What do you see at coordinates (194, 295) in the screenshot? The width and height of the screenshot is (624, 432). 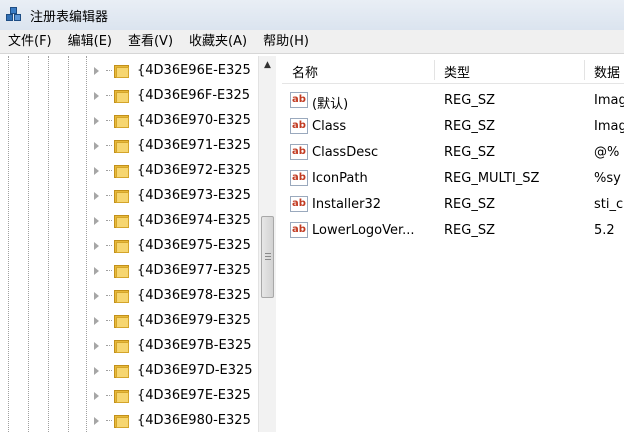 I see `tree-item-label: {4D36E978-E325` at bounding box center [194, 295].